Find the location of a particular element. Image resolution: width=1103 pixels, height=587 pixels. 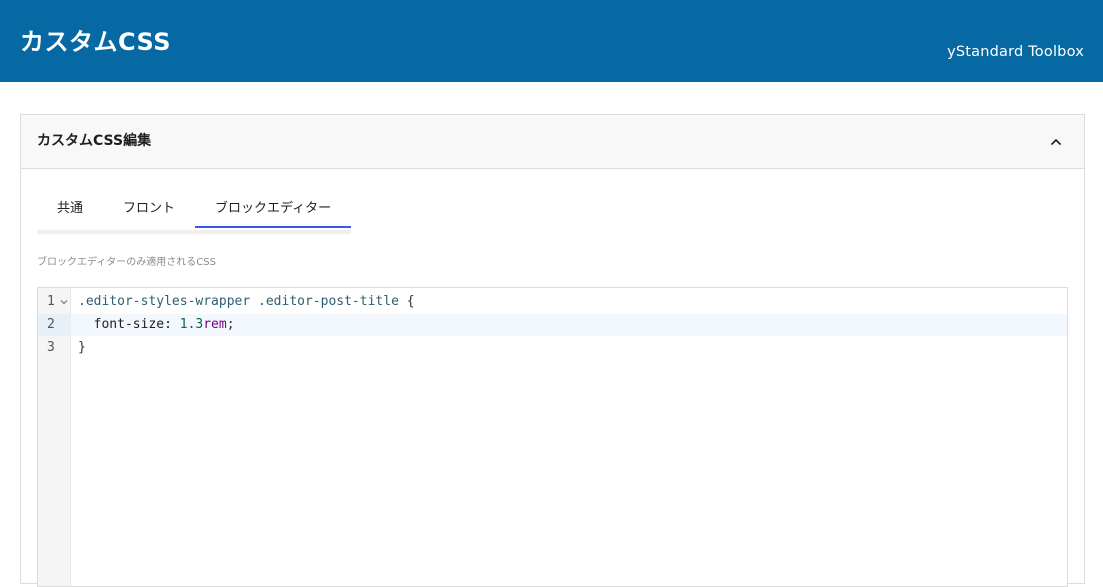

chevron-up-icon is located at coordinates (1056, 142).